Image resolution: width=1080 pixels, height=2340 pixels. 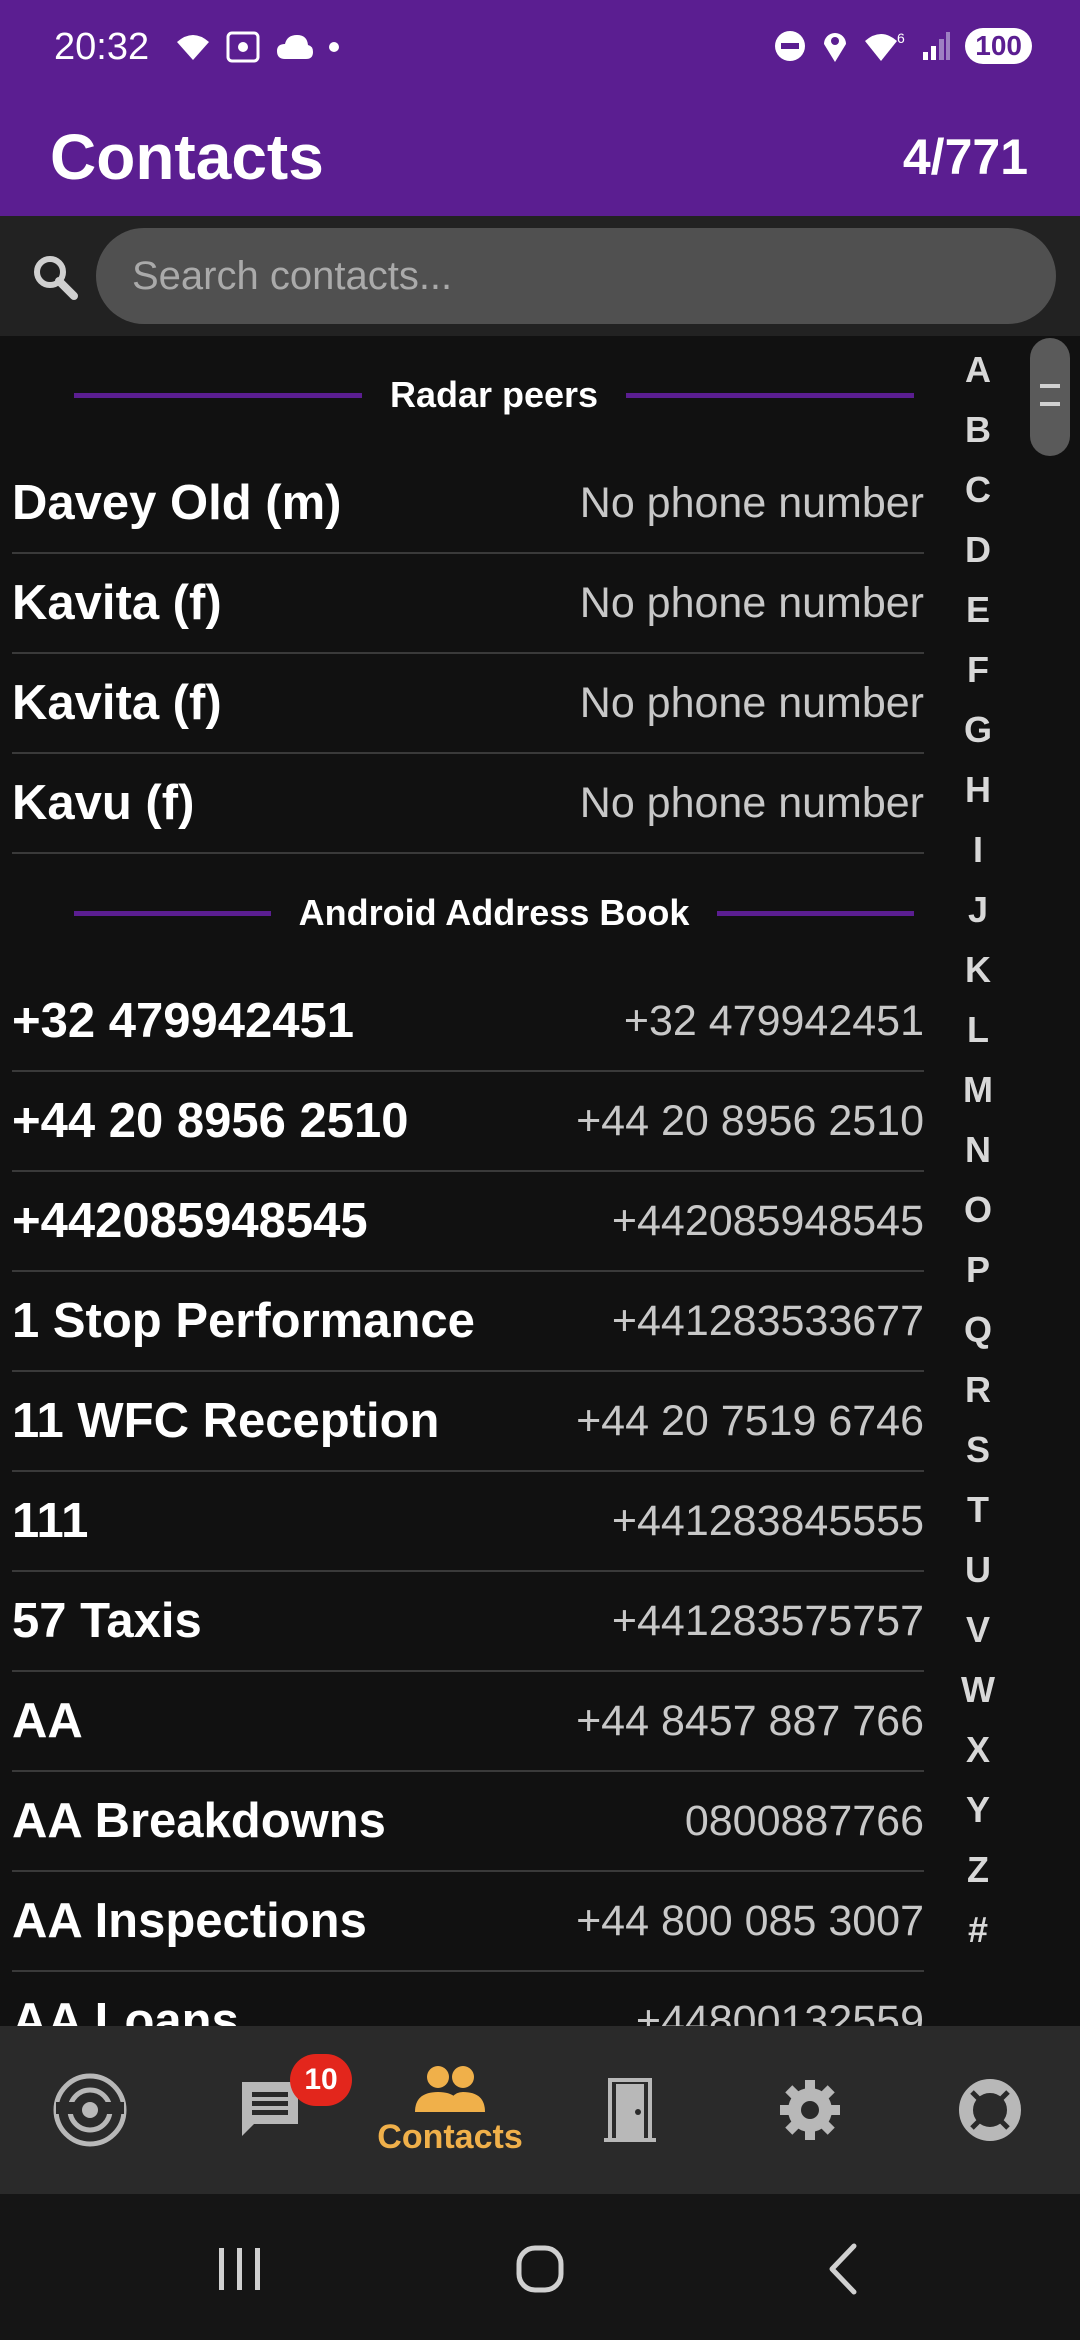 I want to click on alphabet-letter: Z, so click(x=978, y=1870).